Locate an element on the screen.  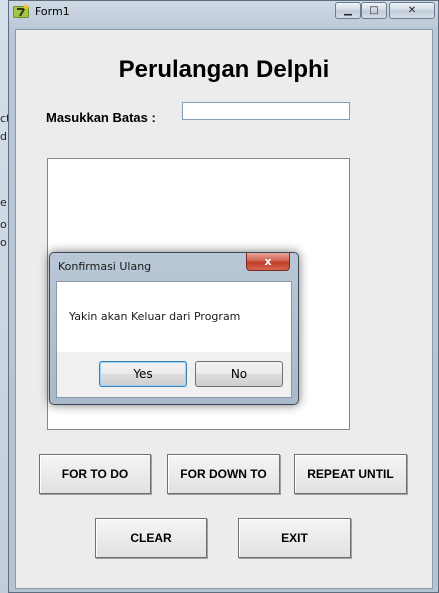
minimize-icon: ▁ is located at coordinates (348, 10).